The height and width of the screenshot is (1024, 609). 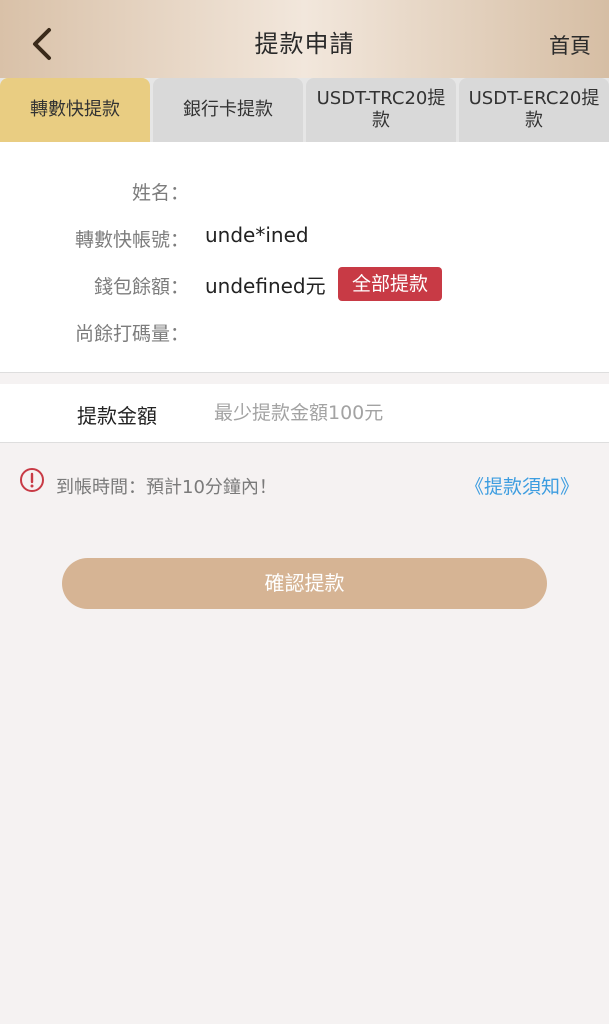 I want to click on arrival-time-notice: 到帳時間：預計10分鐘內！, so click(x=166, y=487).